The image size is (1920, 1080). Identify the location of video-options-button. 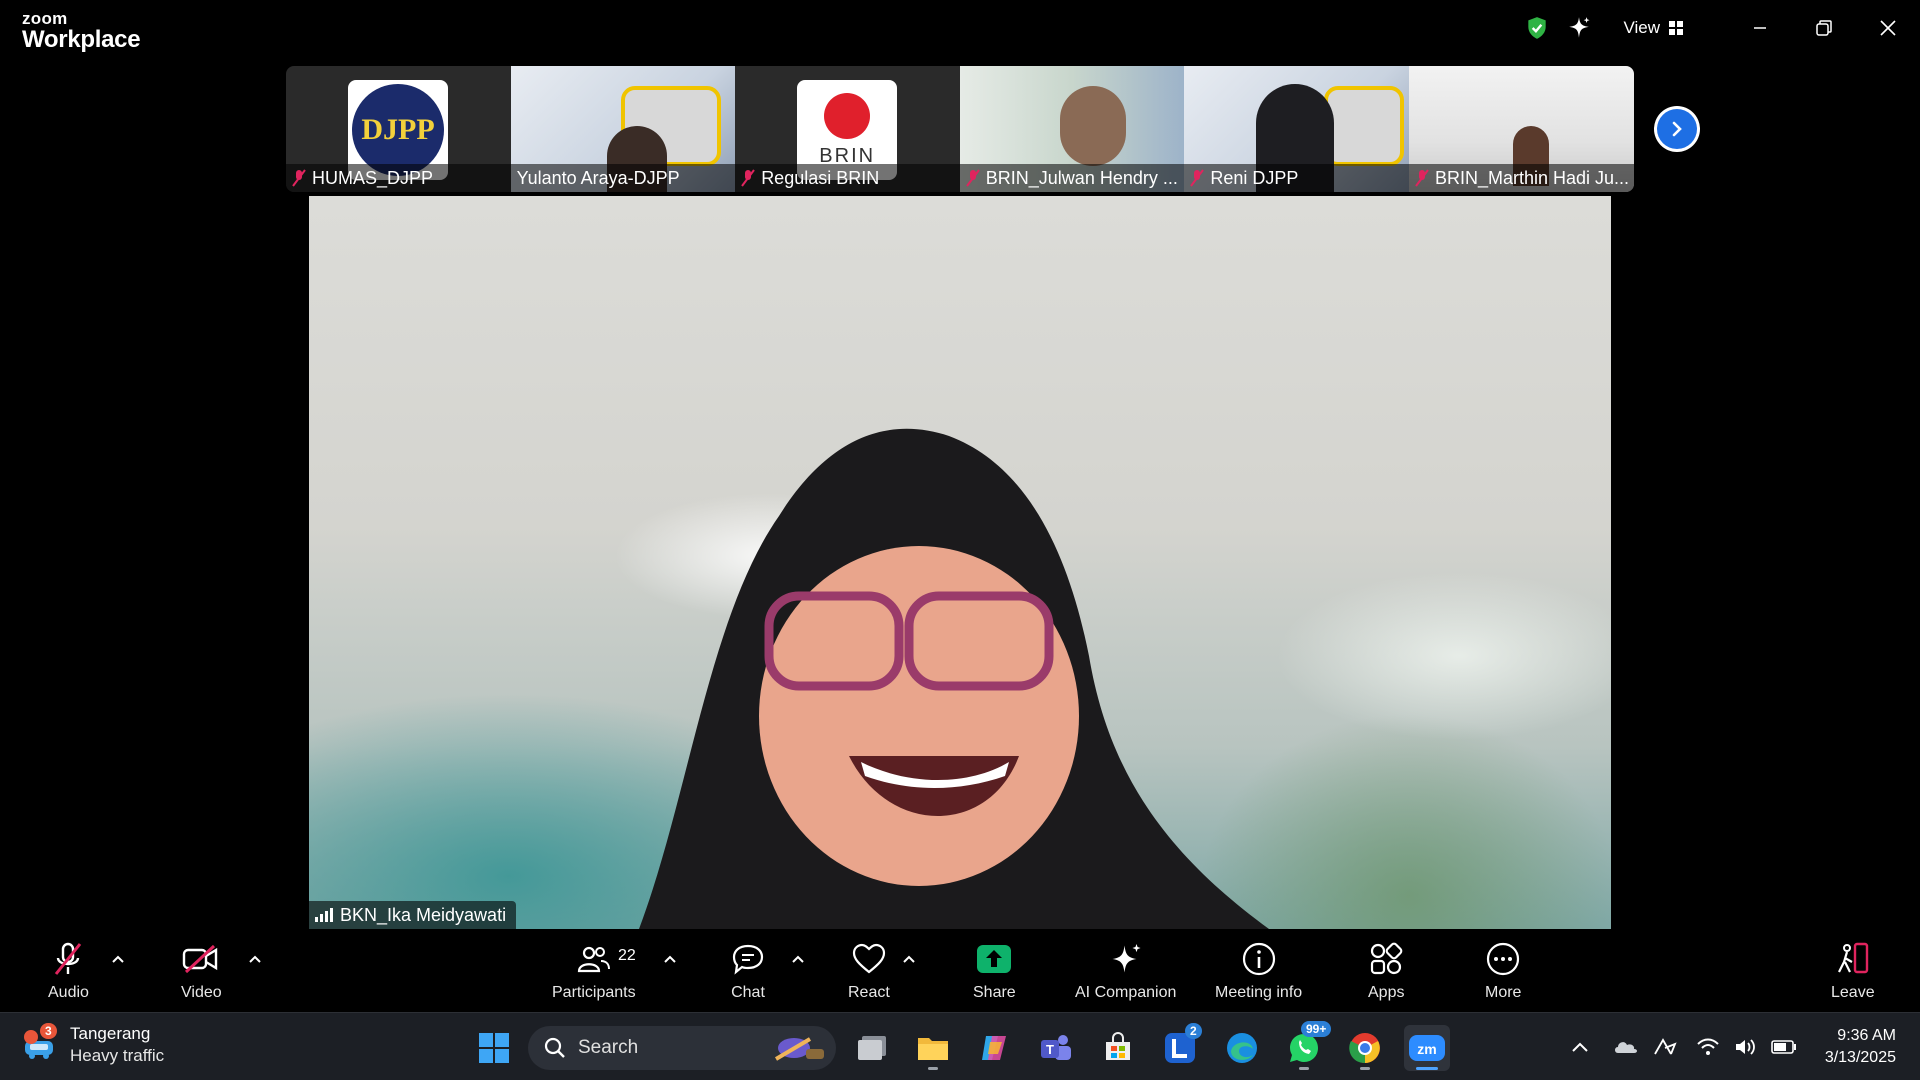
(255, 959).